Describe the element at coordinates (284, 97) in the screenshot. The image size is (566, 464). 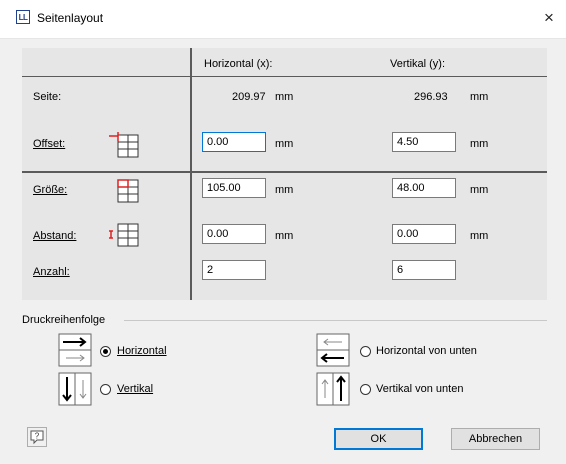
I see `seite-x-unit: mm` at that location.